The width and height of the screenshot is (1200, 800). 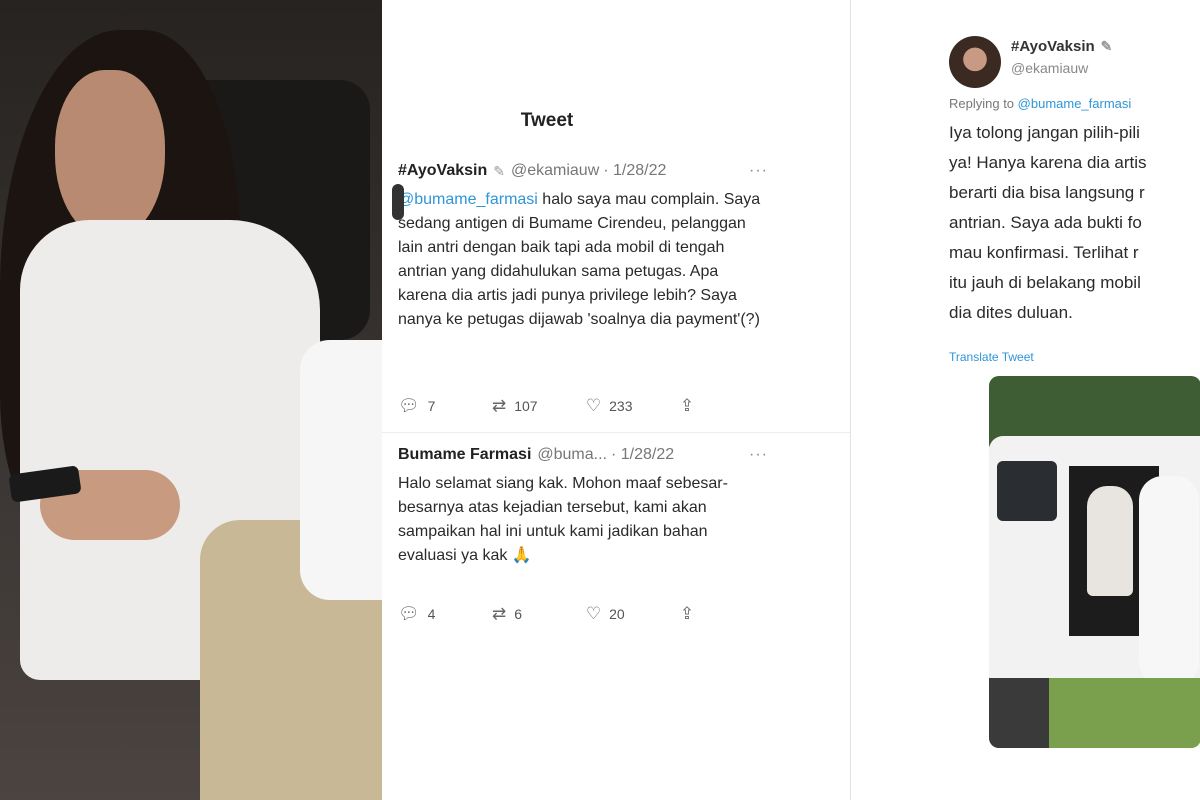 What do you see at coordinates (1044, 252) in the screenshot?
I see `tweet-line: mau konfirmasi. Terlihat r` at bounding box center [1044, 252].